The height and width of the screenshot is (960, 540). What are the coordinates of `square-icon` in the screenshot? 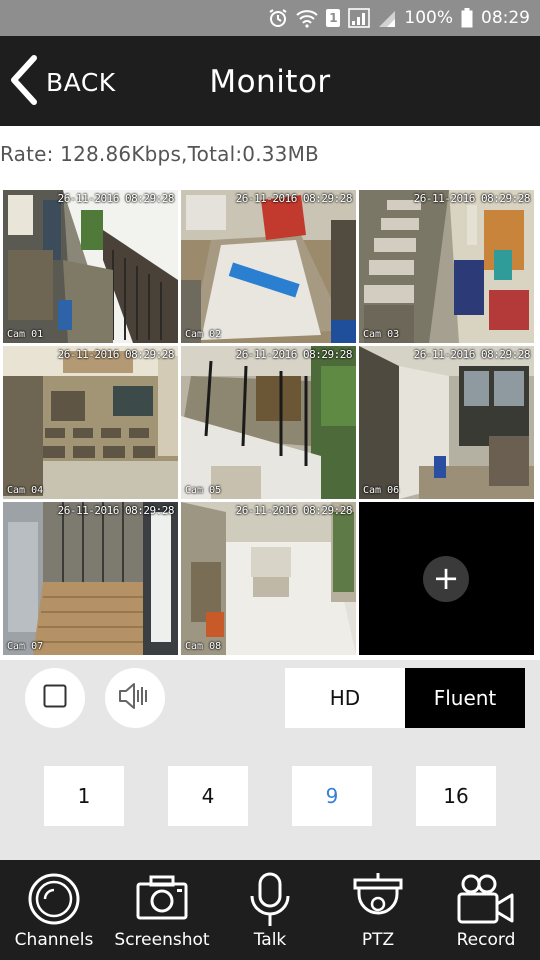 It's located at (55, 698).